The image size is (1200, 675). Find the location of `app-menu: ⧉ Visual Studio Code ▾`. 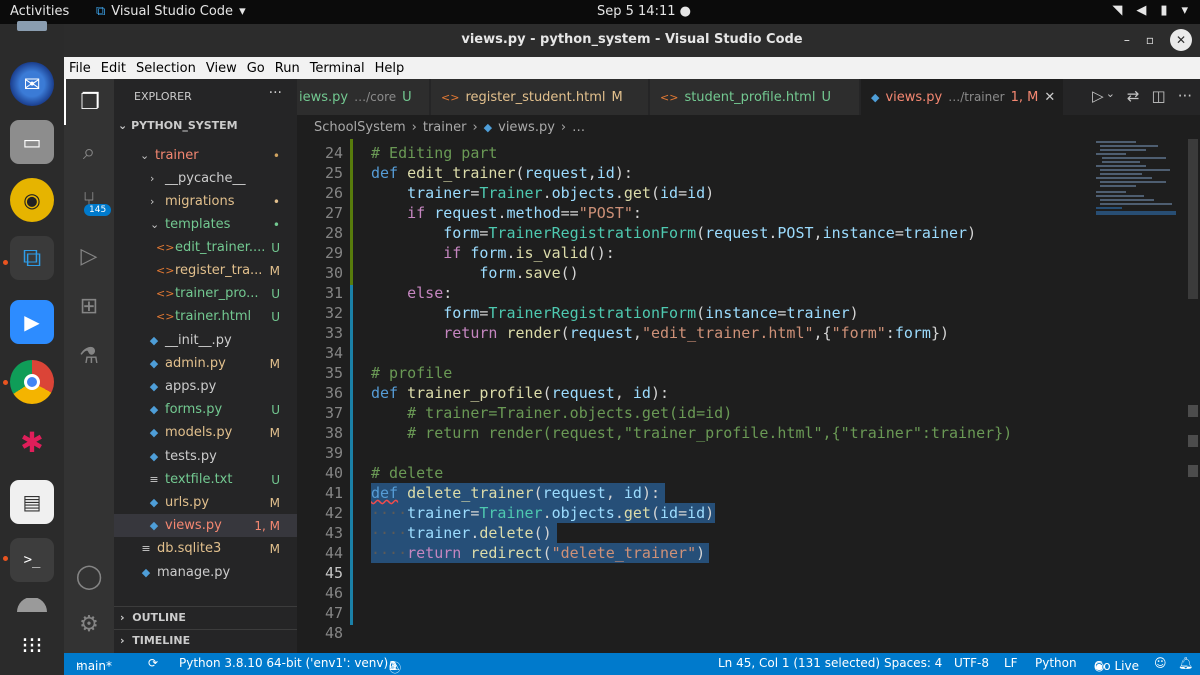

app-menu: ⧉ Visual Studio Code ▾ is located at coordinates (171, 11).